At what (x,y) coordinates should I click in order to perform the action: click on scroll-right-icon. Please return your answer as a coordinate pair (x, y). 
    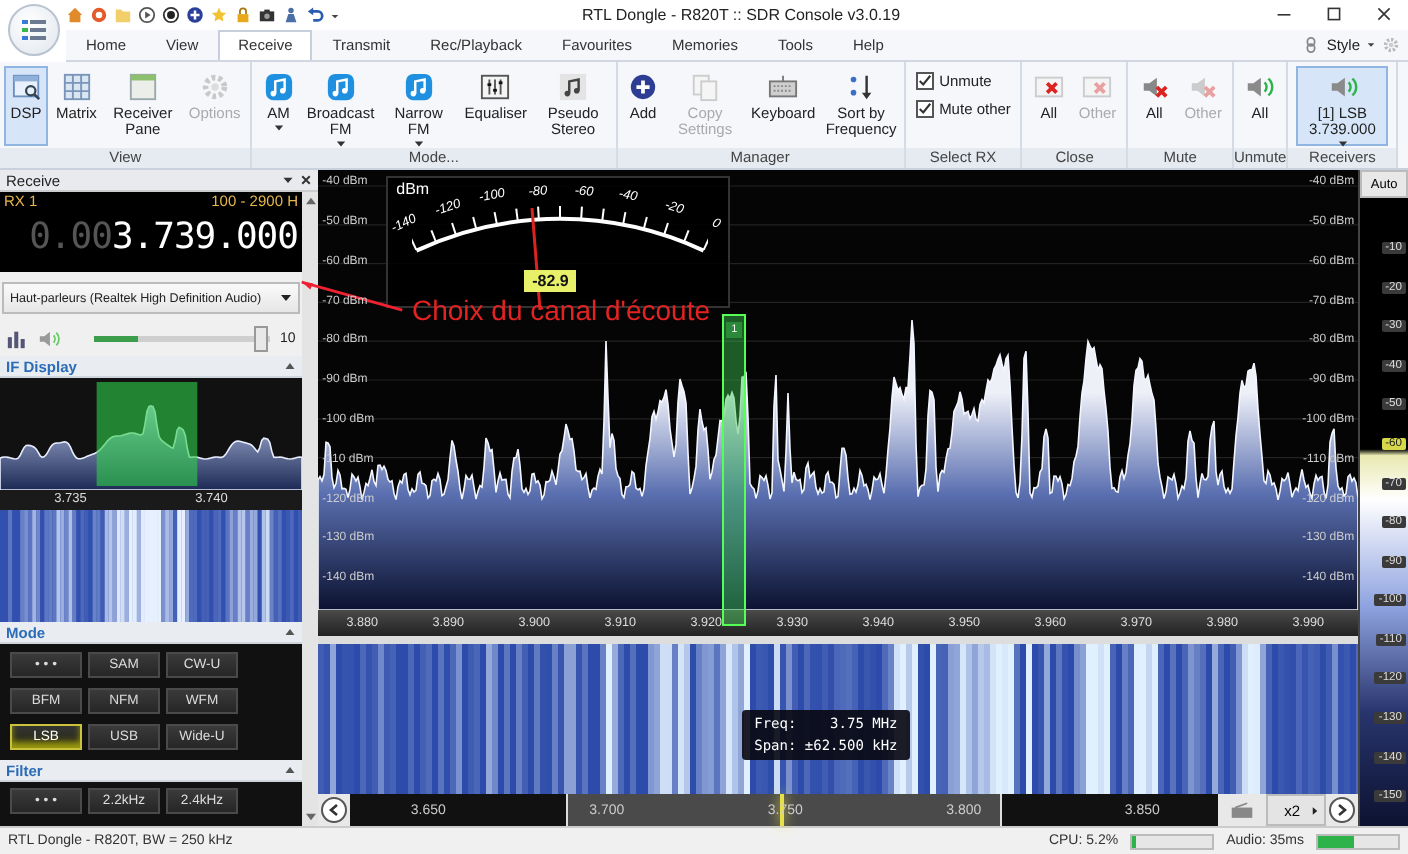
    Looking at the image, I should click on (1342, 810).